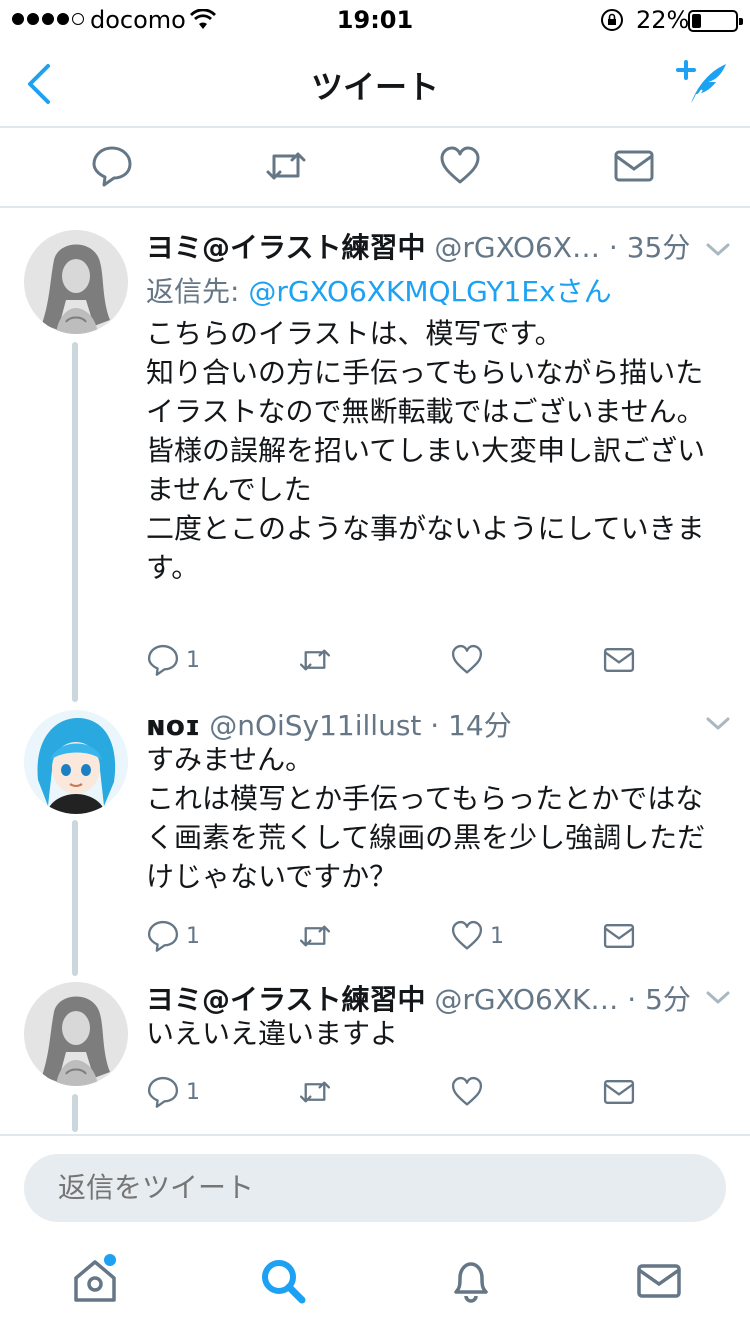 The width and height of the screenshot is (750, 1334). What do you see at coordinates (375, 1054) in the screenshot?
I see `tweet-item: ヨミ@イラスト練習中 @rGXO6XK… · 5分 いえいえ違いますよ 1` at bounding box center [375, 1054].